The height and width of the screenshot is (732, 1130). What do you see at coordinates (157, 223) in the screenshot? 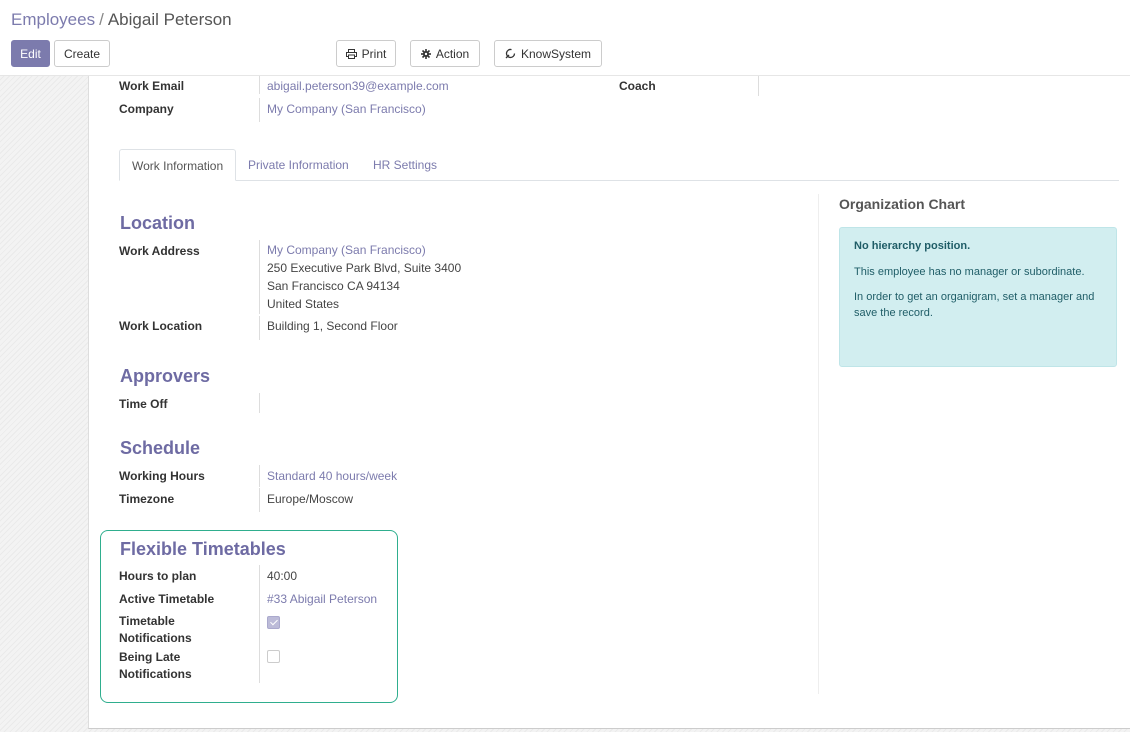
I see `location-section-title: Location` at bounding box center [157, 223].